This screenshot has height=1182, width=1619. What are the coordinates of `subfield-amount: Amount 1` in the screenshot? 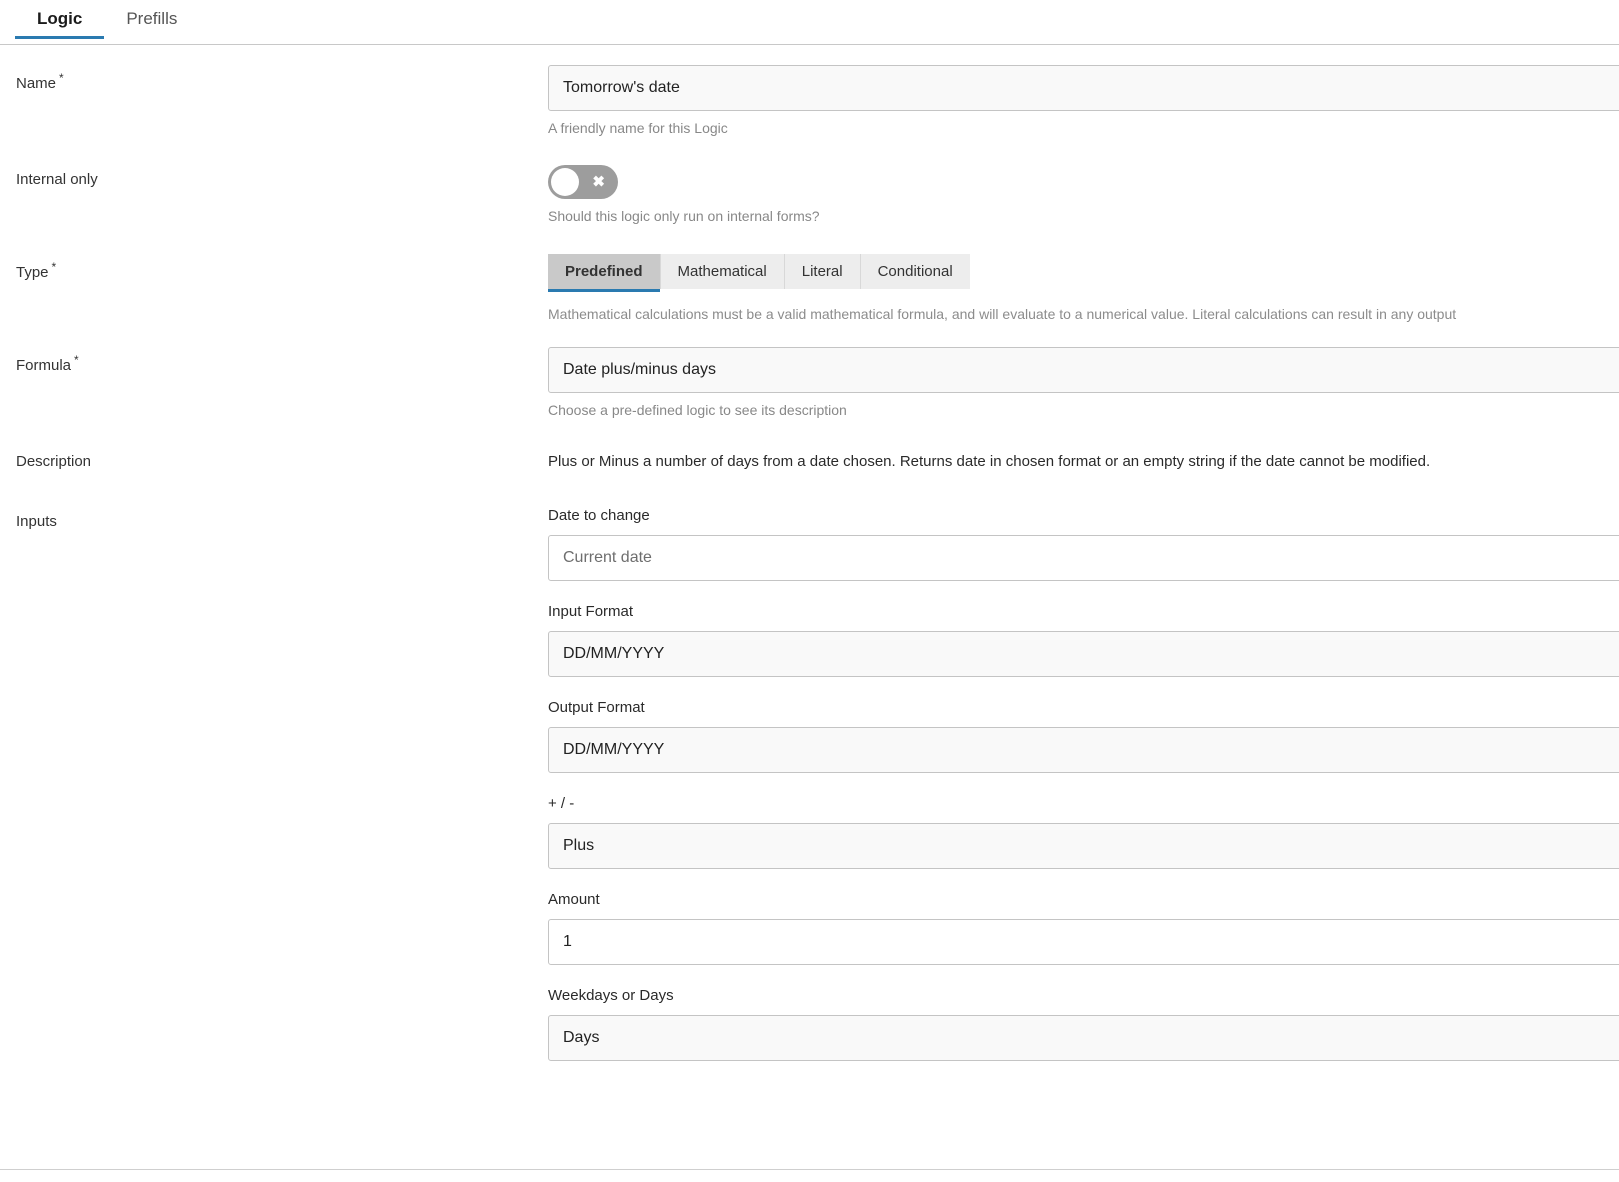 It's located at (1083, 928).